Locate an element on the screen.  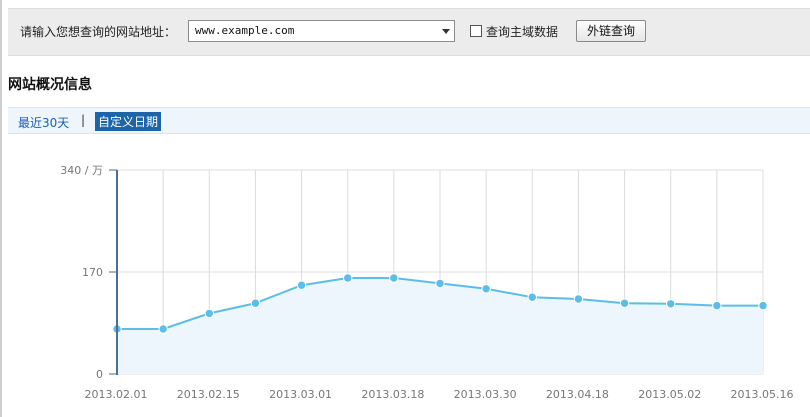
x-tick-label: 2013.05.02 is located at coordinates (669, 394).